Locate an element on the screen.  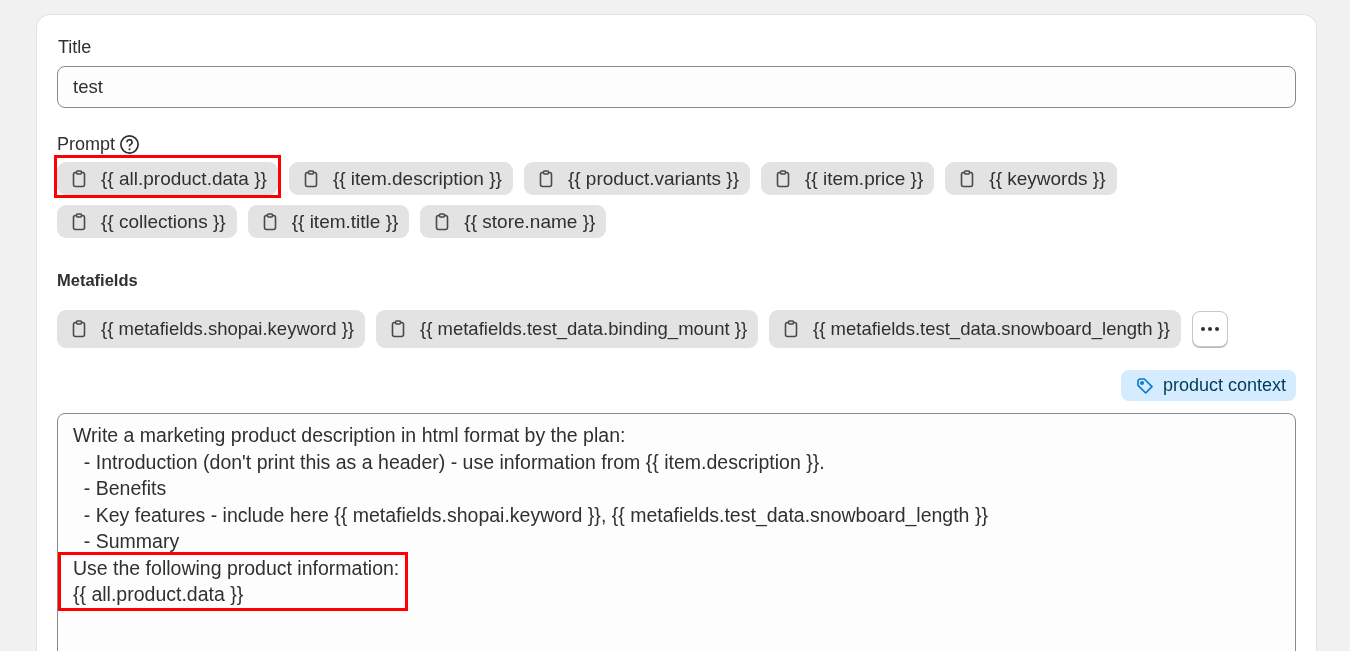
variable-chip: {{ product.variants }} is located at coordinates (636, 178).